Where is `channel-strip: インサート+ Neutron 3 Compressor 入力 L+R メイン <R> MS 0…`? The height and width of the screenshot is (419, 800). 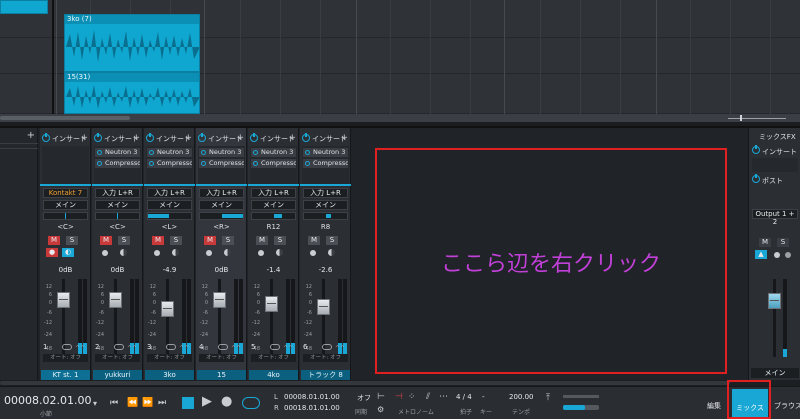 channel-strip: インサート+ Neutron 3 Compressor 入力 L+R メイン <R> MS 0… is located at coordinates (221, 255).